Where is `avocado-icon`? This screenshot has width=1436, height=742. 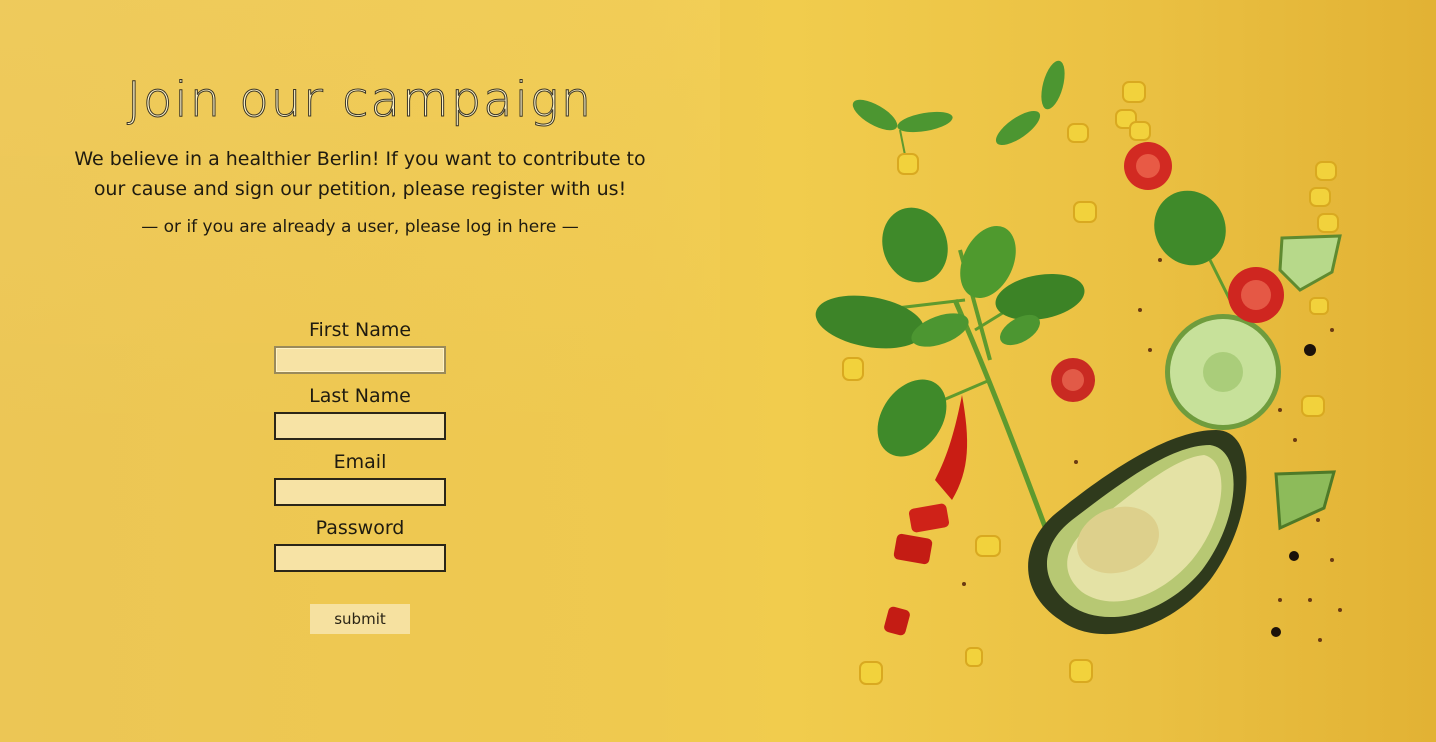
avocado-icon is located at coordinates (1137, 532).